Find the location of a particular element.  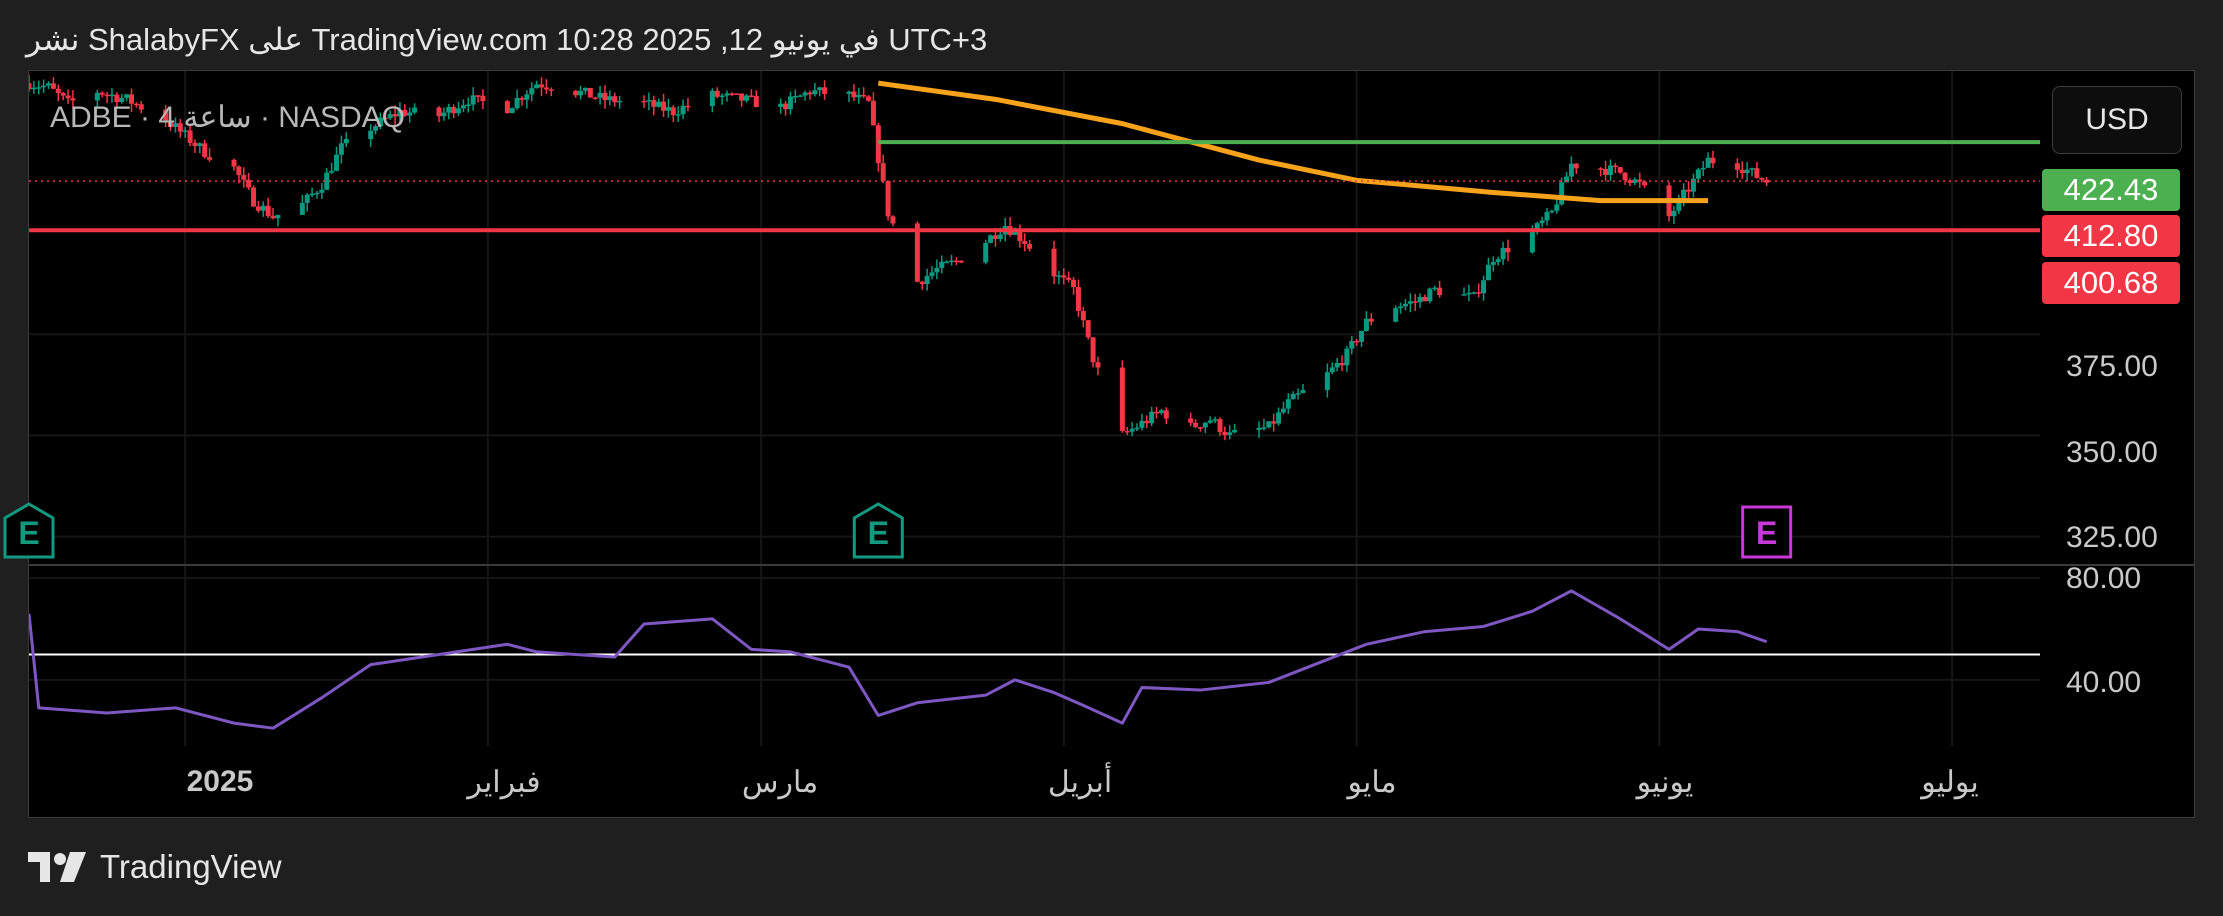

rsi-line is located at coordinates (898, 659).